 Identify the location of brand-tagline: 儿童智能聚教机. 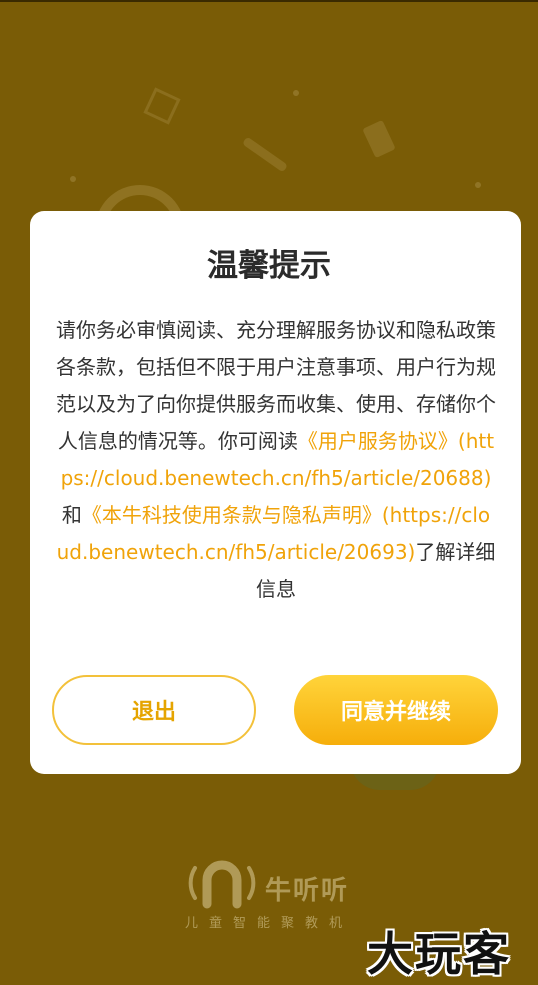
(269, 923).